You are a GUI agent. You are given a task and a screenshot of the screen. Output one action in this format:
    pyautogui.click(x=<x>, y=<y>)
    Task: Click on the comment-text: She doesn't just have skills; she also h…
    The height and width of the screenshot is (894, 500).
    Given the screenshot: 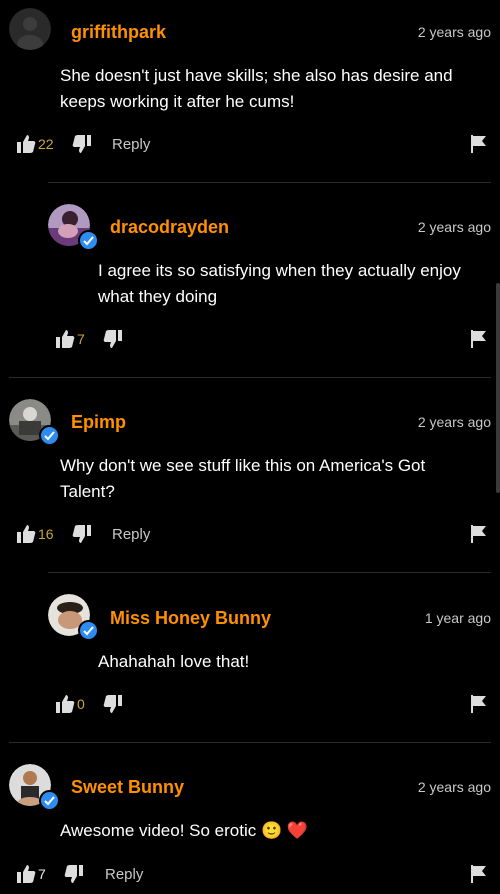 What is the action you would take?
    pyautogui.click(x=256, y=88)
    